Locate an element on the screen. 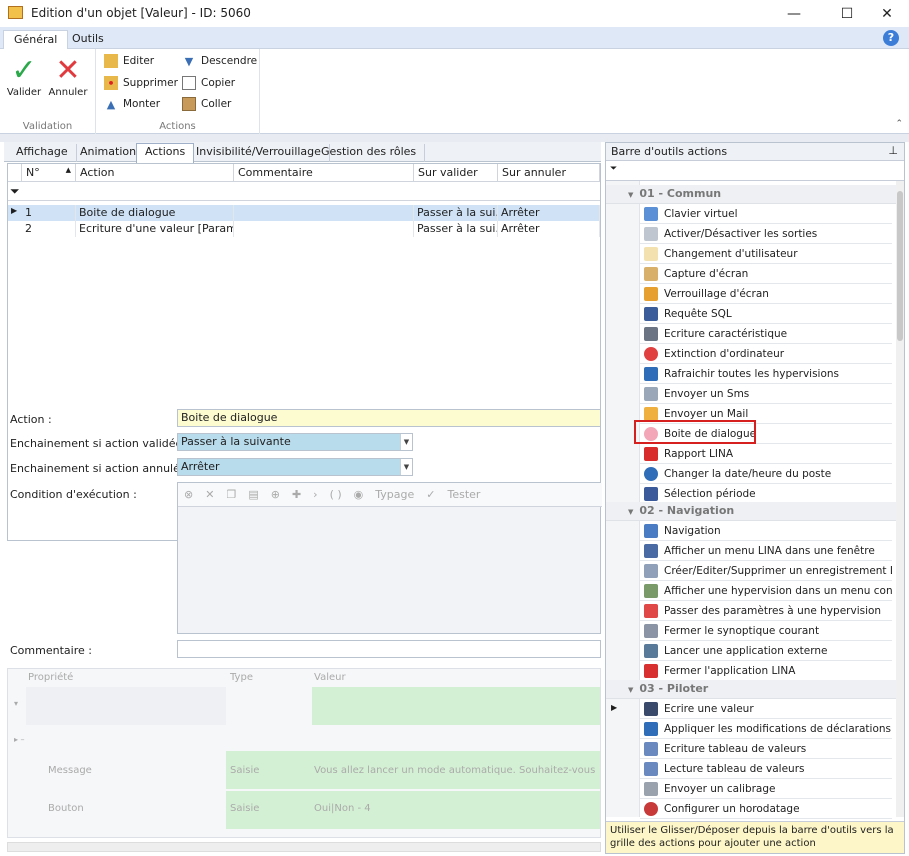  list-item: Fermer le synoptique courant is located at coordinates (766, 631).